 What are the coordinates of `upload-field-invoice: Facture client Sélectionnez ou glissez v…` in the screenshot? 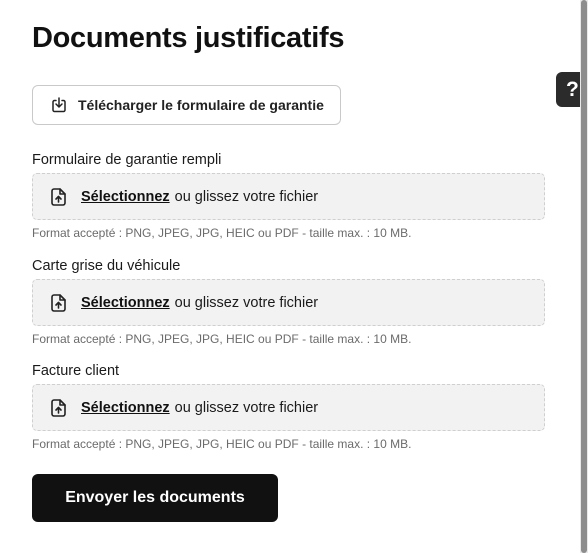 It's located at (288, 406).